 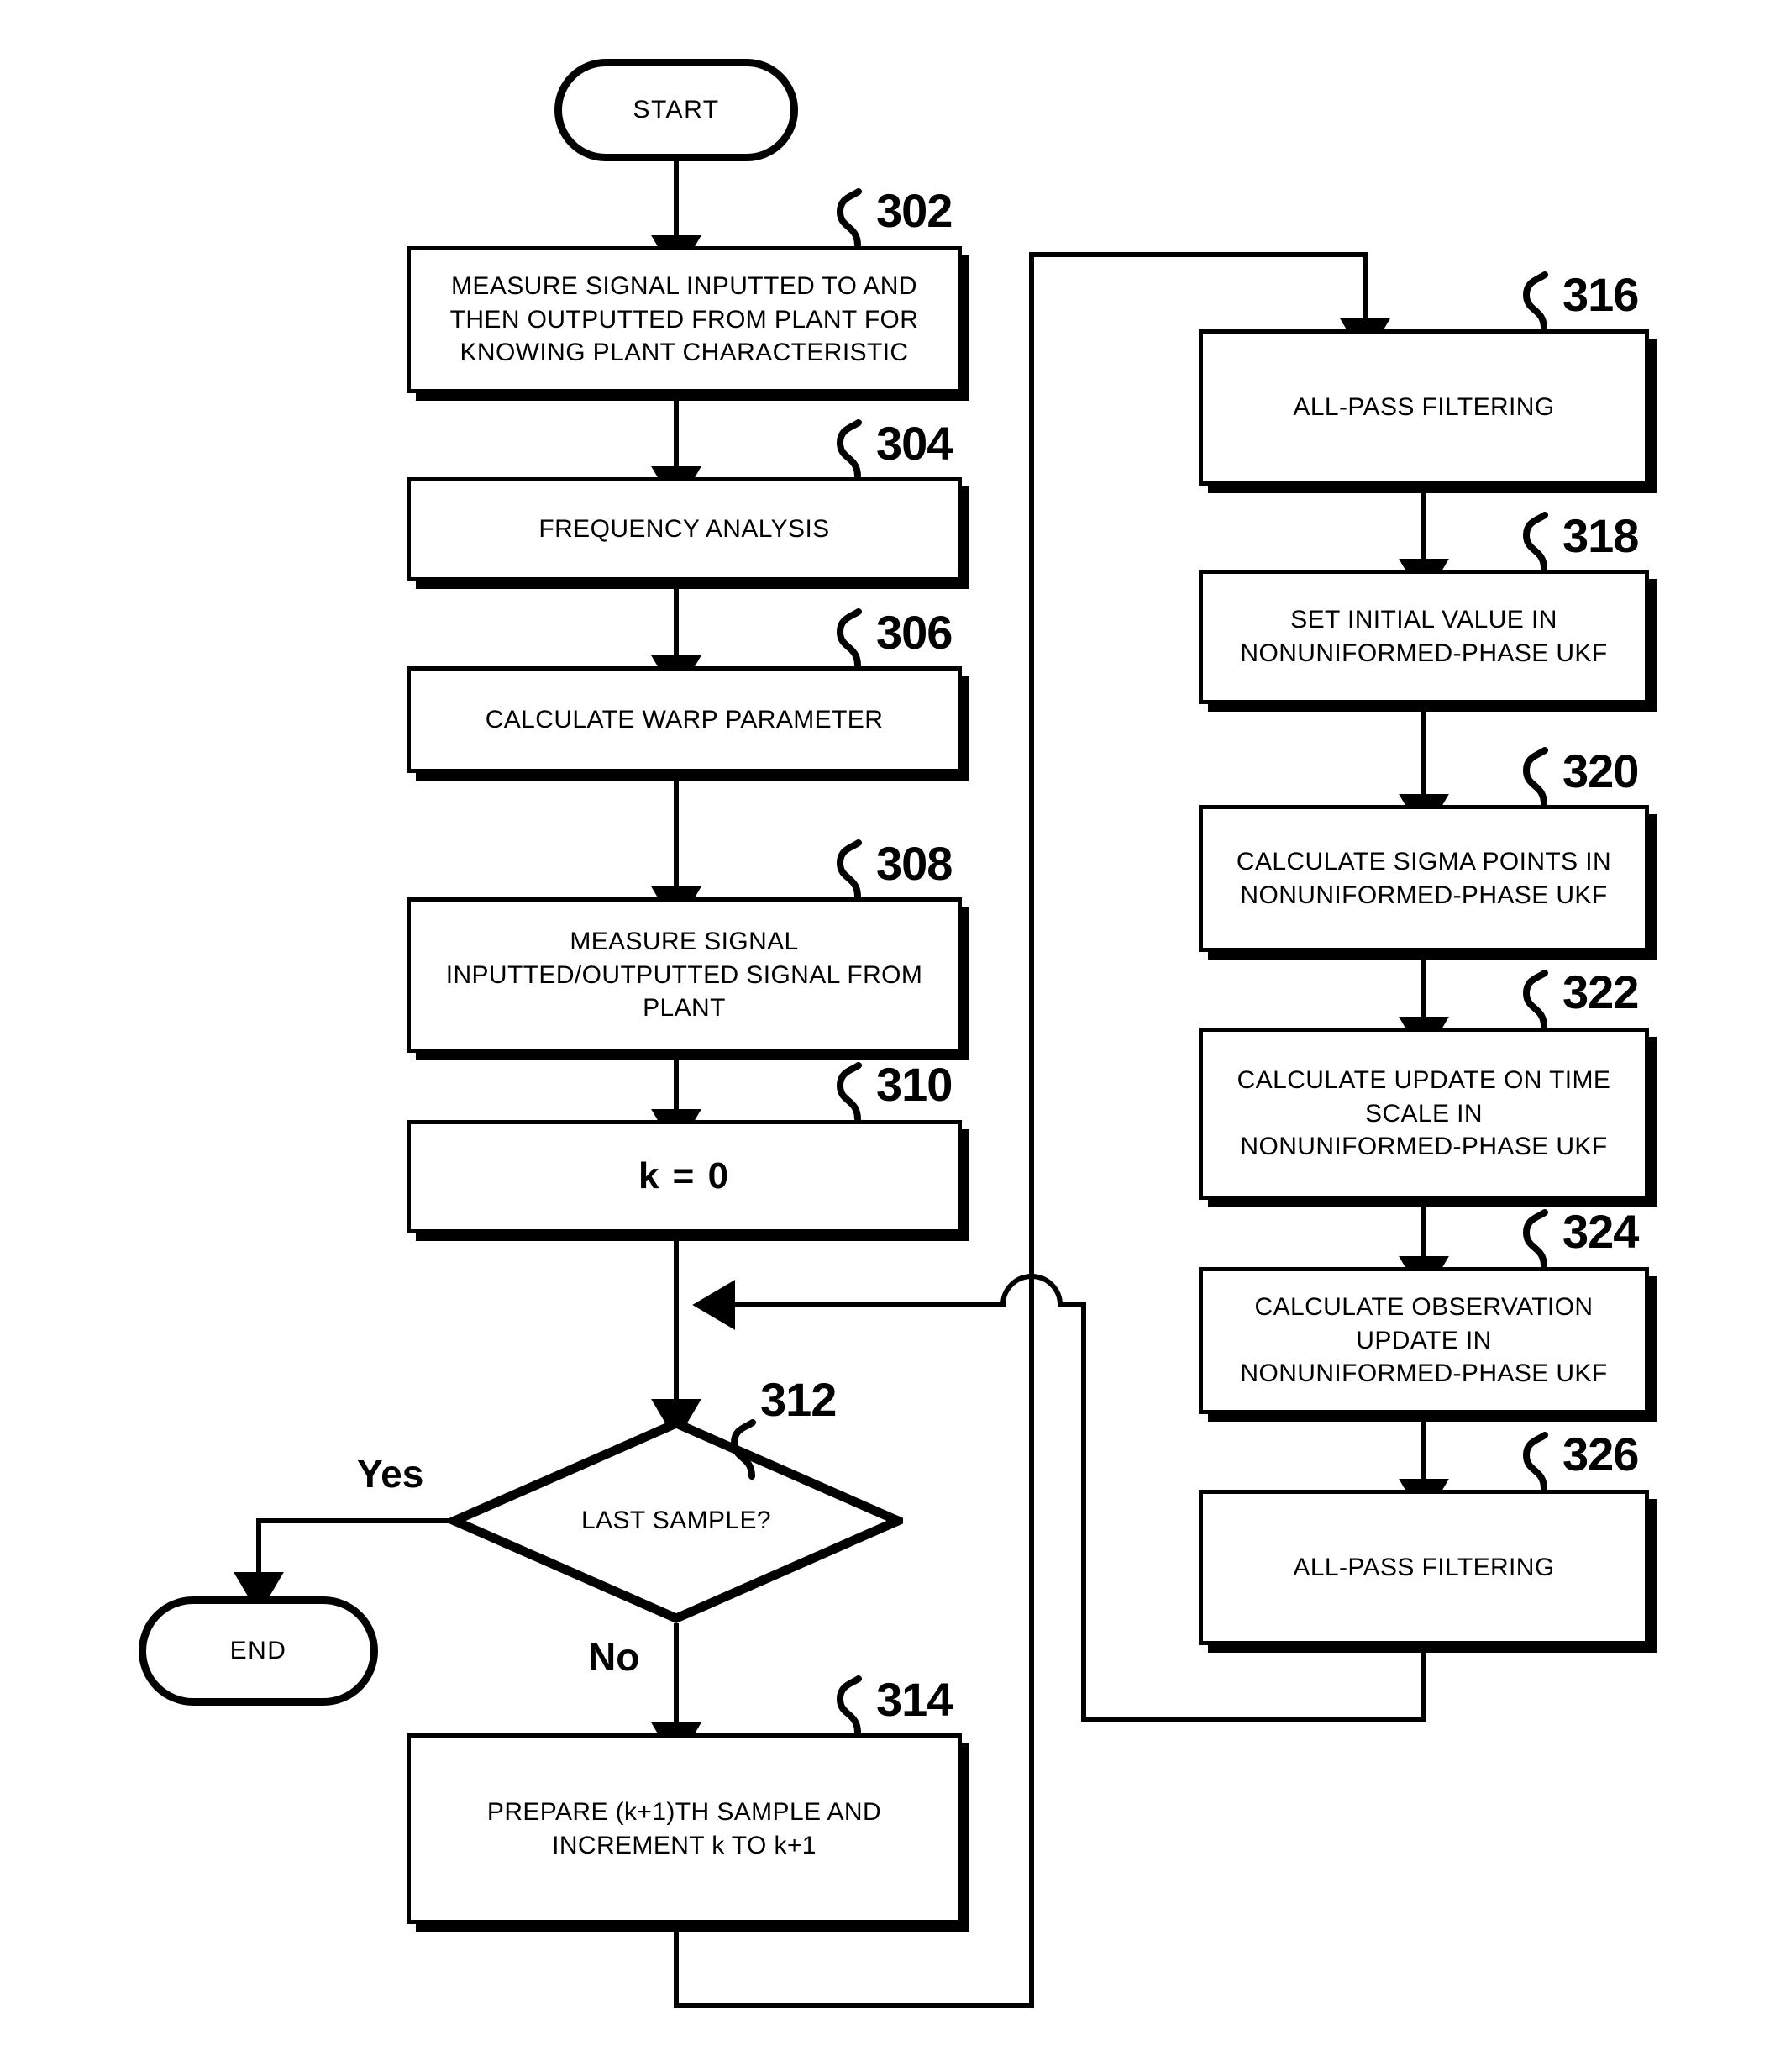 I want to click on reference-number-322: 322, so click(x=1600, y=991).